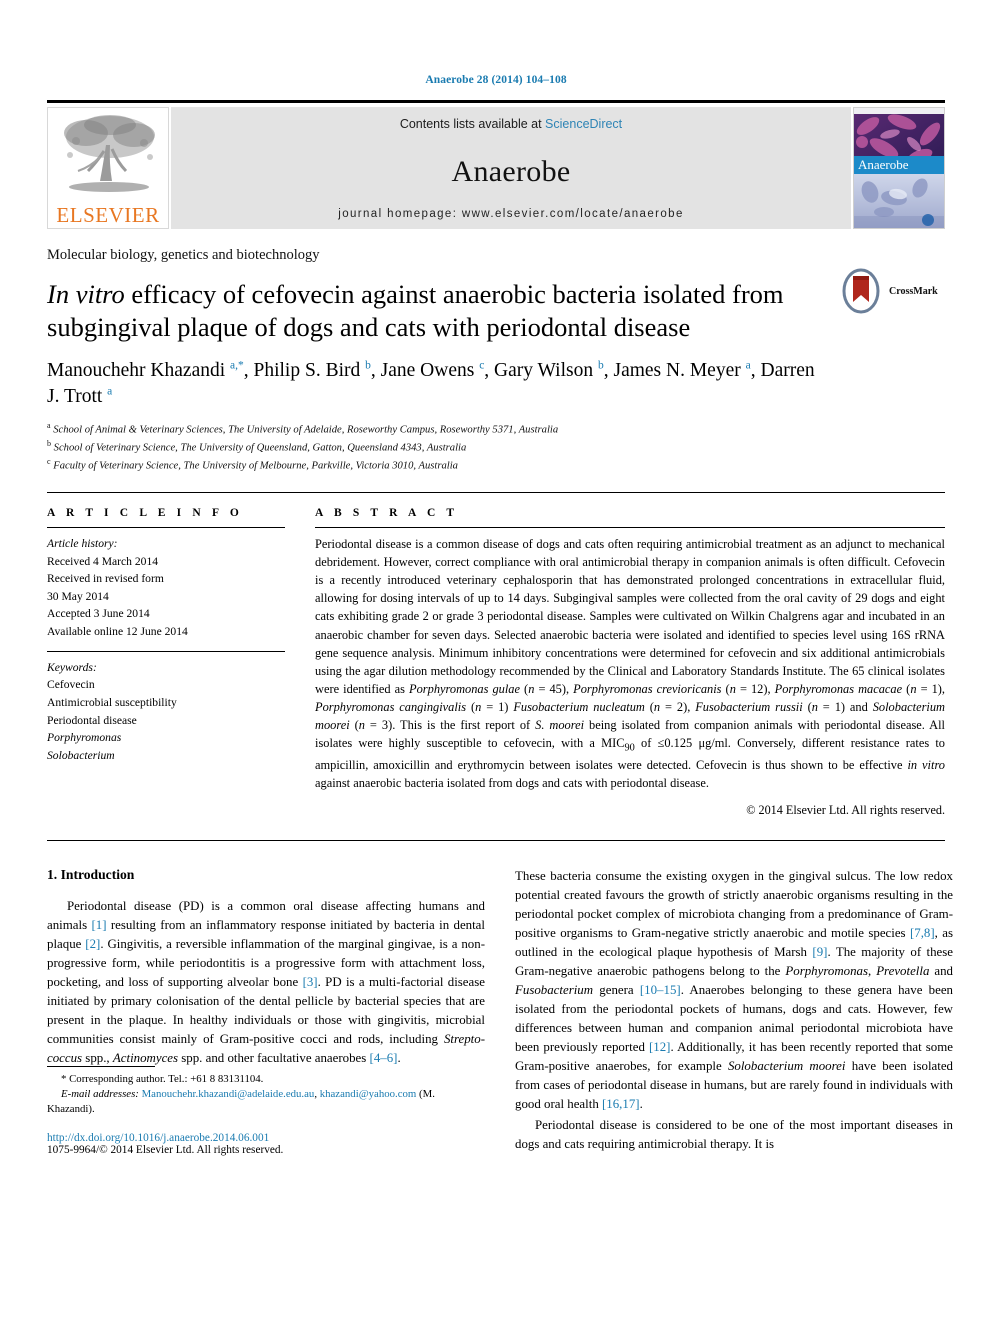 The width and height of the screenshot is (992, 1323). Describe the element at coordinates (84, 738) in the screenshot. I see `keyword-item: Porphyromonas` at that location.